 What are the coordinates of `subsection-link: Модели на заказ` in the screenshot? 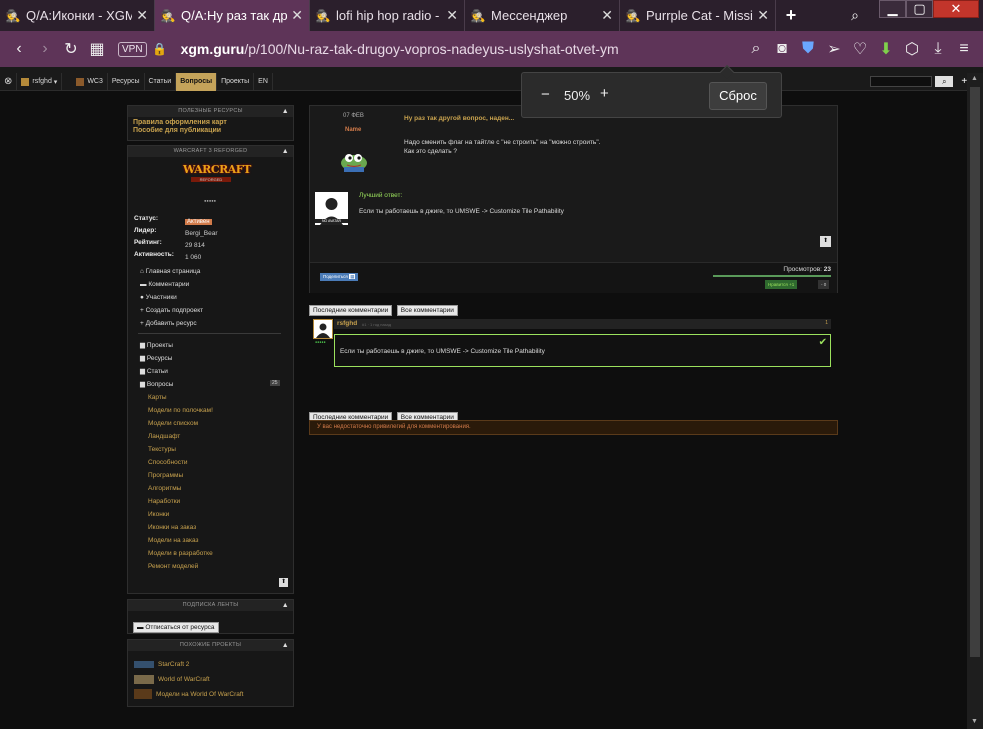 It's located at (180, 540).